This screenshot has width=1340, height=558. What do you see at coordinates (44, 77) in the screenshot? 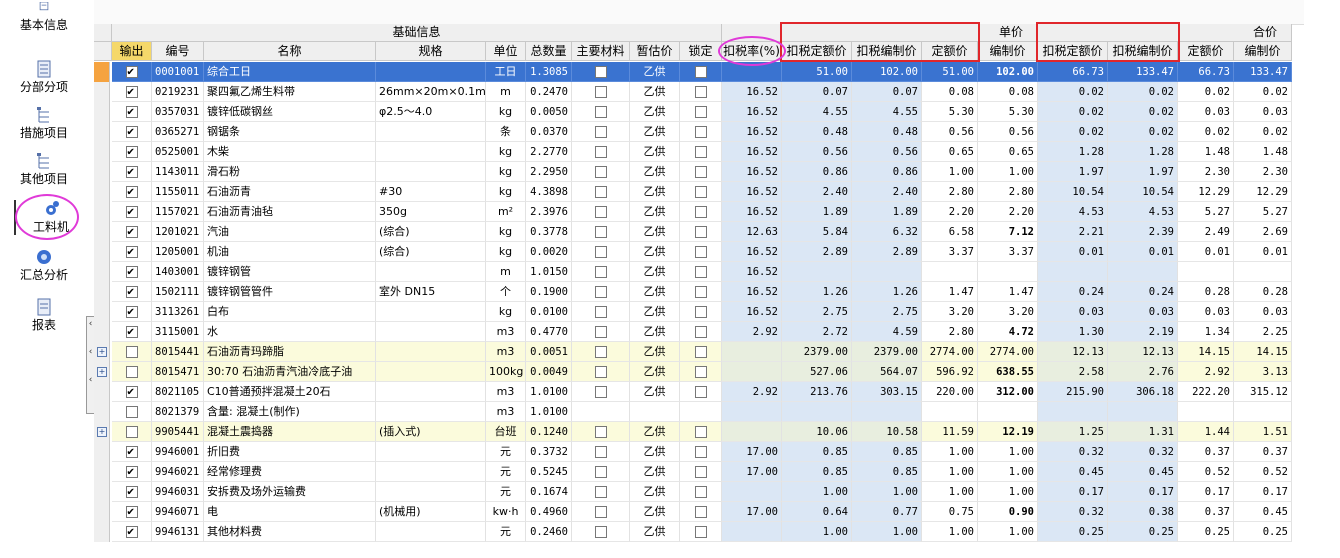
I see `nav-item-divisions: 分部分项` at bounding box center [44, 77].